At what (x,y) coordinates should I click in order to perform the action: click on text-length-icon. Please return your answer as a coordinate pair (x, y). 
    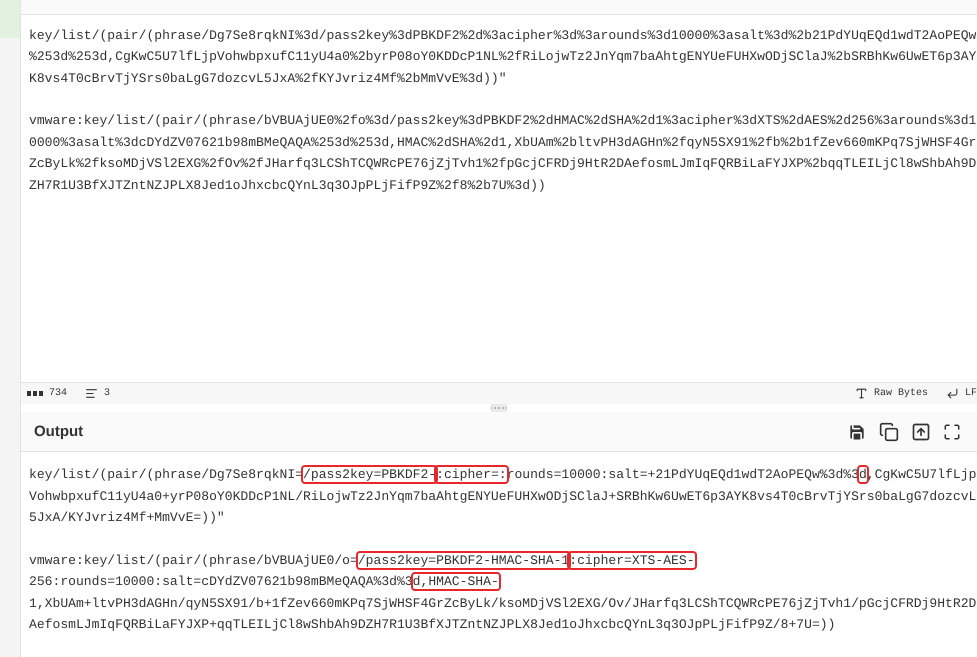
    Looking at the image, I should click on (35, 394).